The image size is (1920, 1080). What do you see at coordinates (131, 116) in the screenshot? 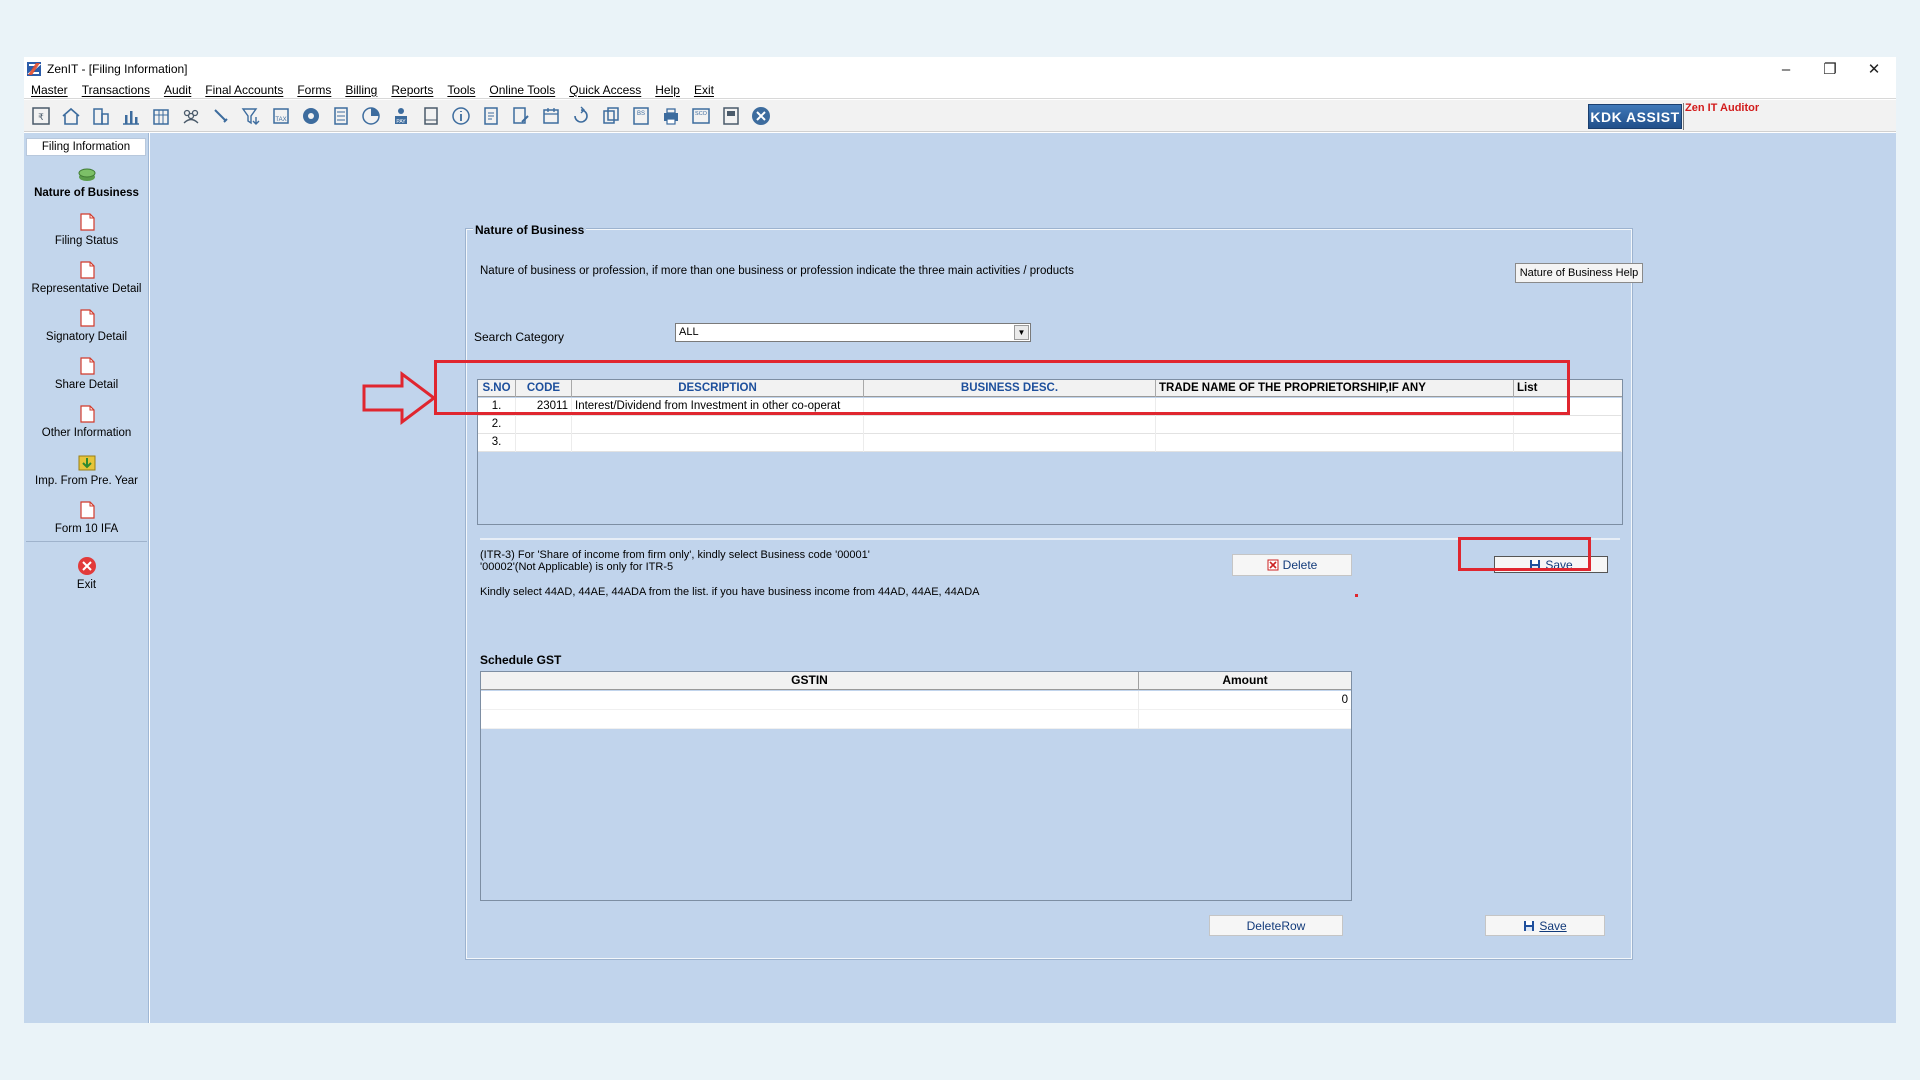
I see `bar-chart-icon` at bounding box center [131, 116].